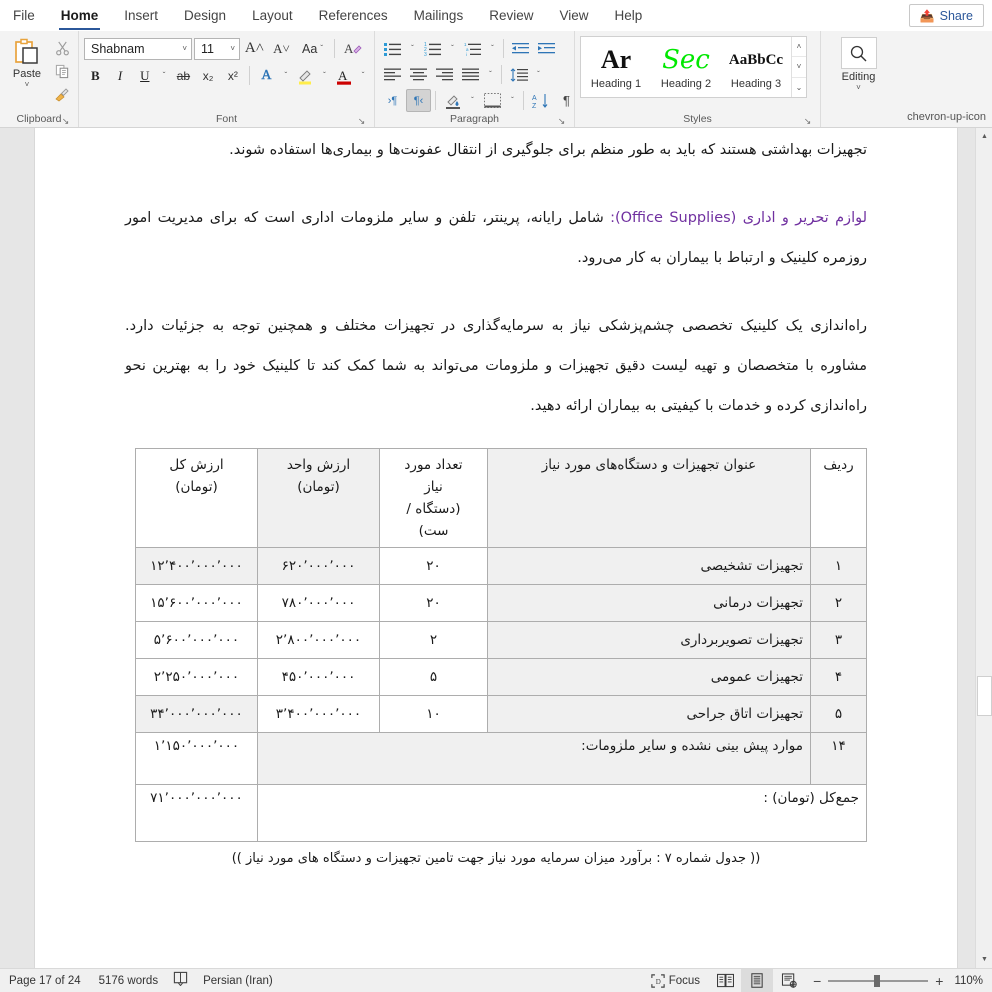 This screenshot has width=992, height=992. What do you see at coordinates (418, 74) in the screenshot?
I see `align-center-button` at bounding box center [418, 74].